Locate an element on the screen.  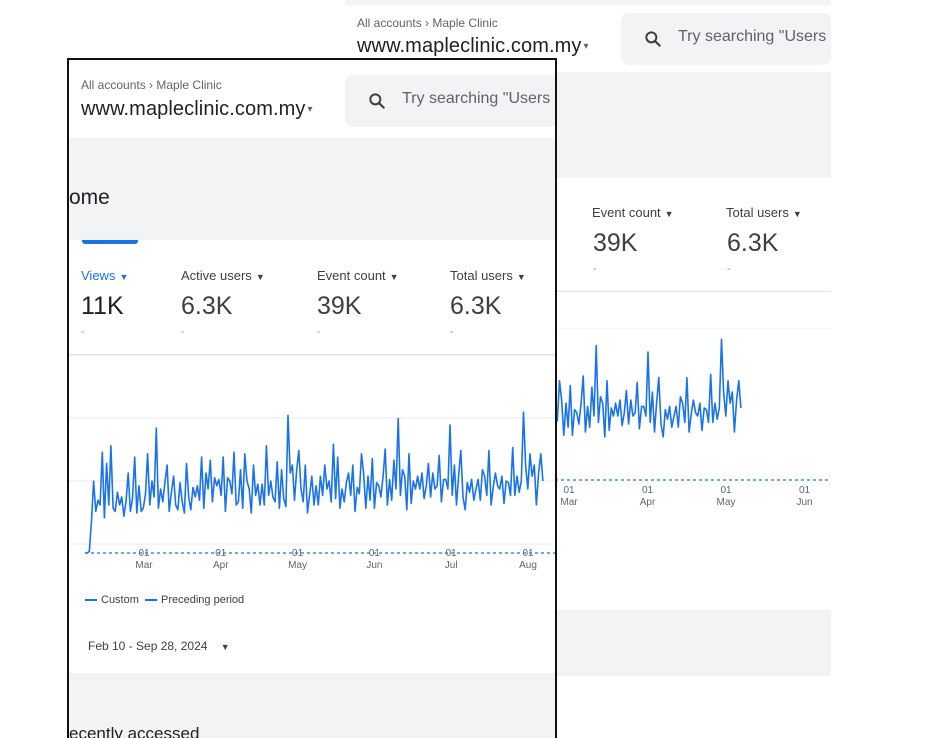
metric-label: Active users is located at coordinates (216, 275).